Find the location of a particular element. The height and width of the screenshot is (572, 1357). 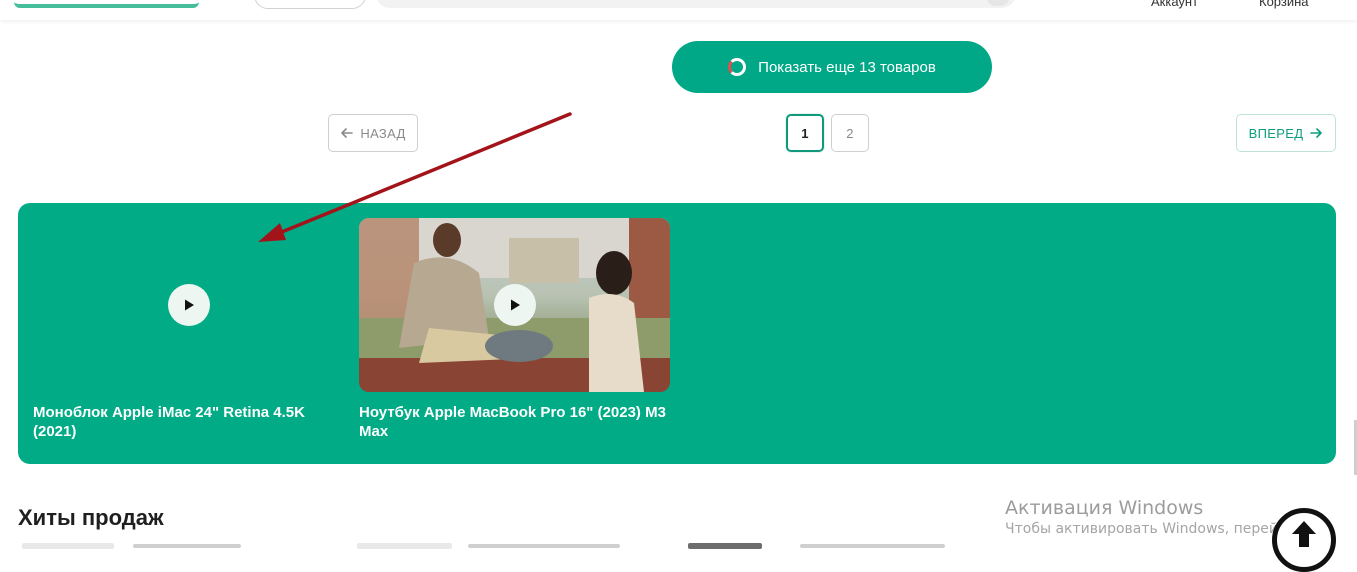

load-more-label: Показать еще 13 товаров is located at coordinates (847, 67).